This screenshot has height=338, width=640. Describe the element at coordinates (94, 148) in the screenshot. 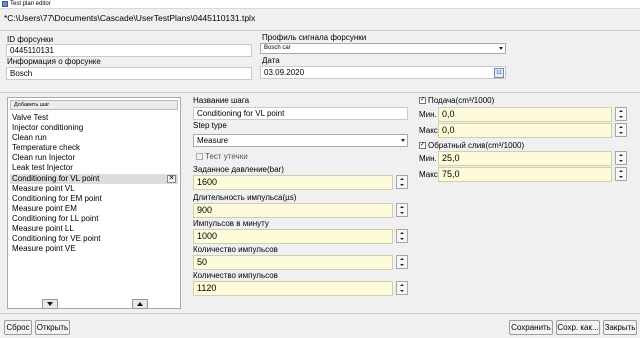

I see `step-list-item: Temperature check` at that location.